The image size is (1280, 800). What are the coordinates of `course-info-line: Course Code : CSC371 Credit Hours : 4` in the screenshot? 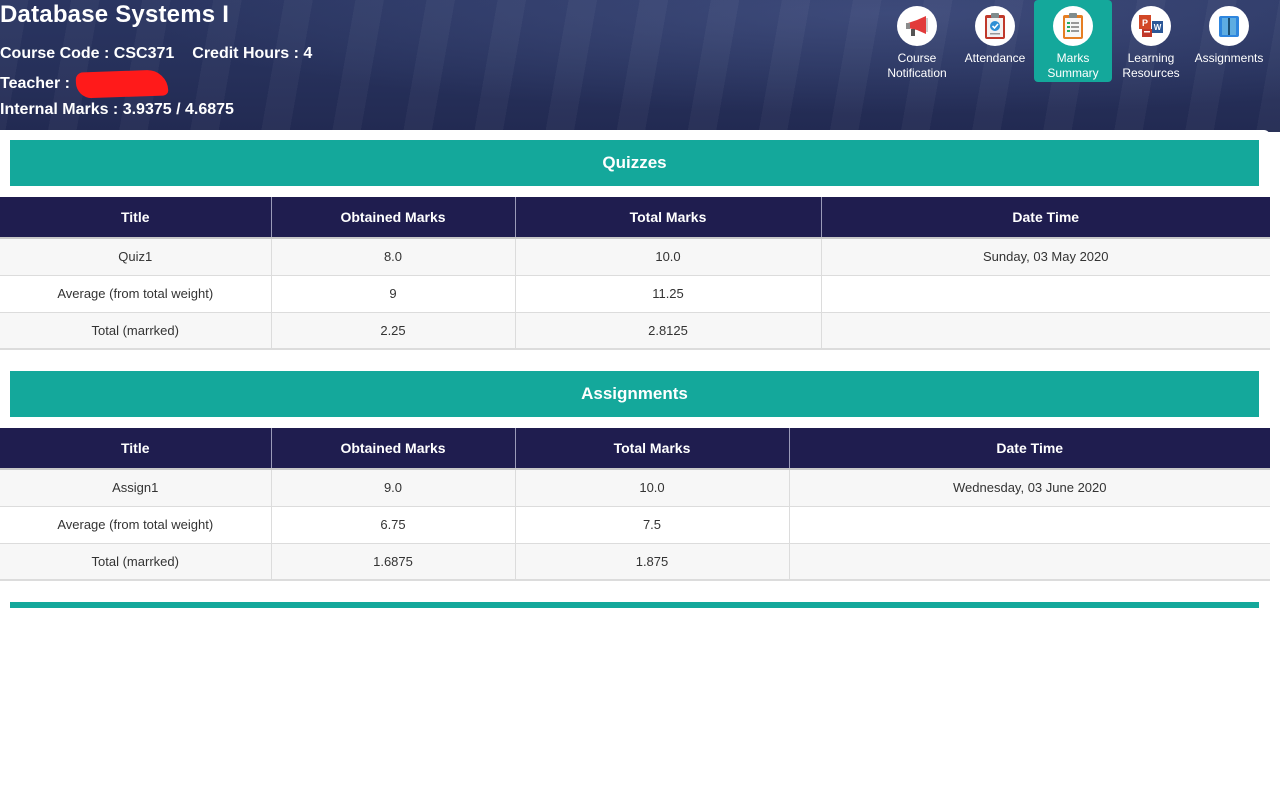 It's located at (156, 54).